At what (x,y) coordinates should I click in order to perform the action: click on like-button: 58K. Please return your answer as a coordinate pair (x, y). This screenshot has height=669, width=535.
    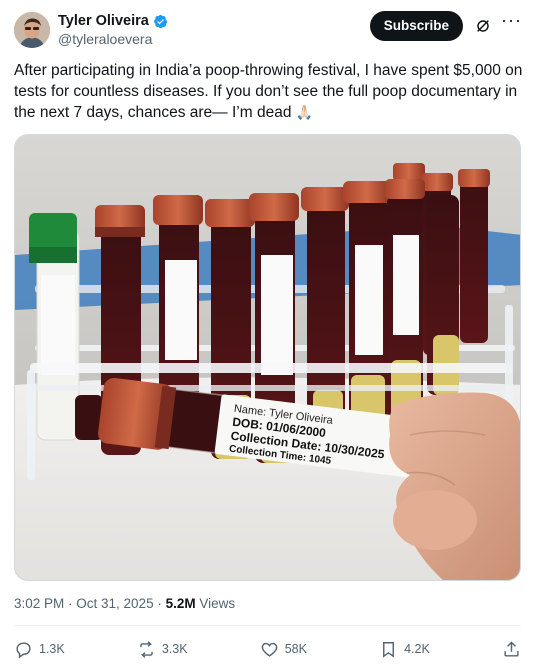
    Looking at the image, I should click on (283, 649).